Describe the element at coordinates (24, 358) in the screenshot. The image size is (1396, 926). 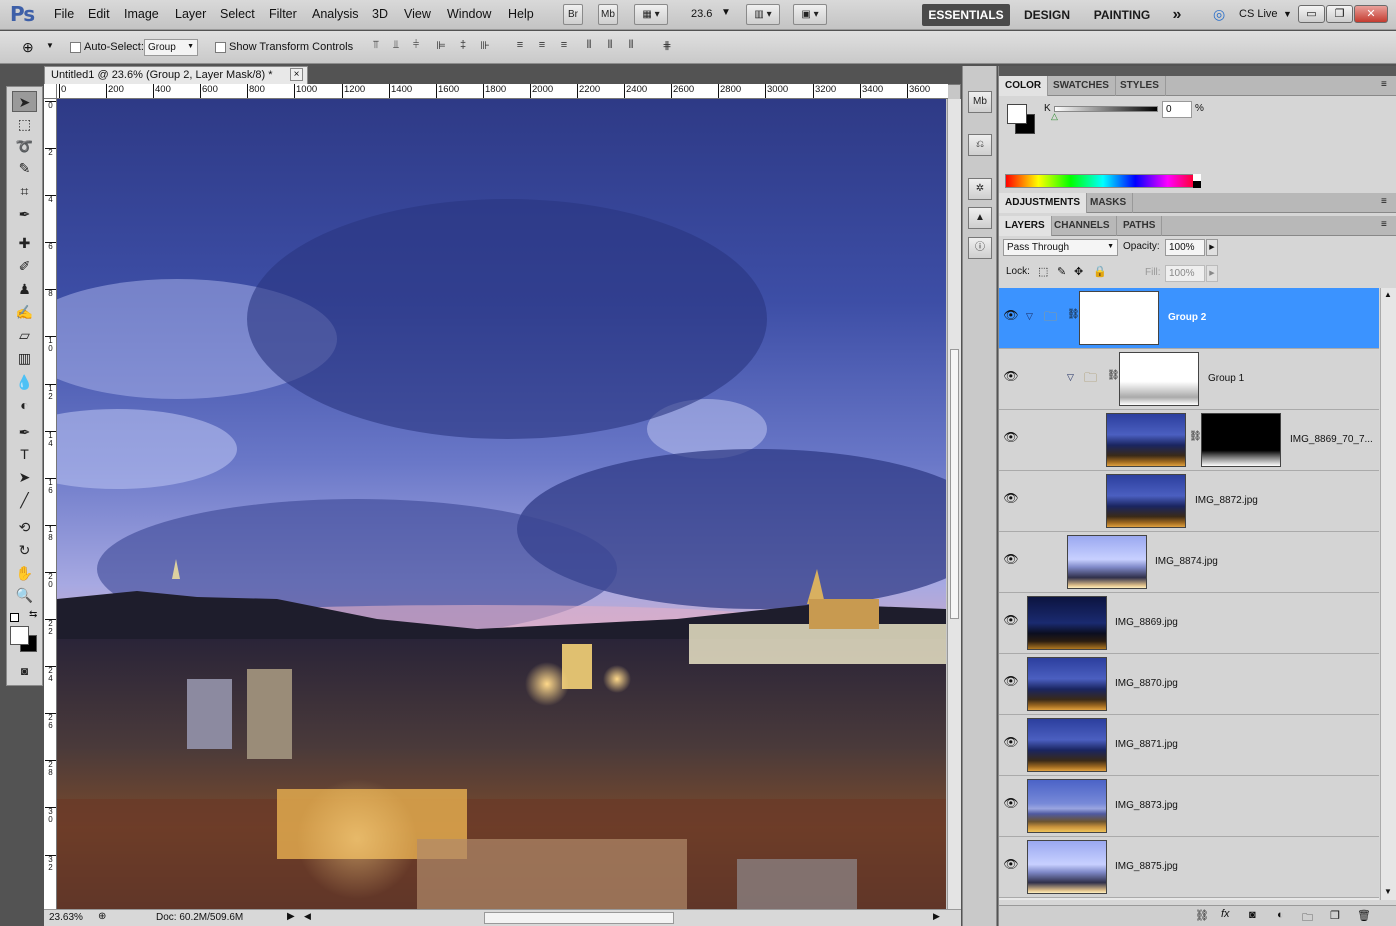
I see `gradient-tool: ▥` at that location.